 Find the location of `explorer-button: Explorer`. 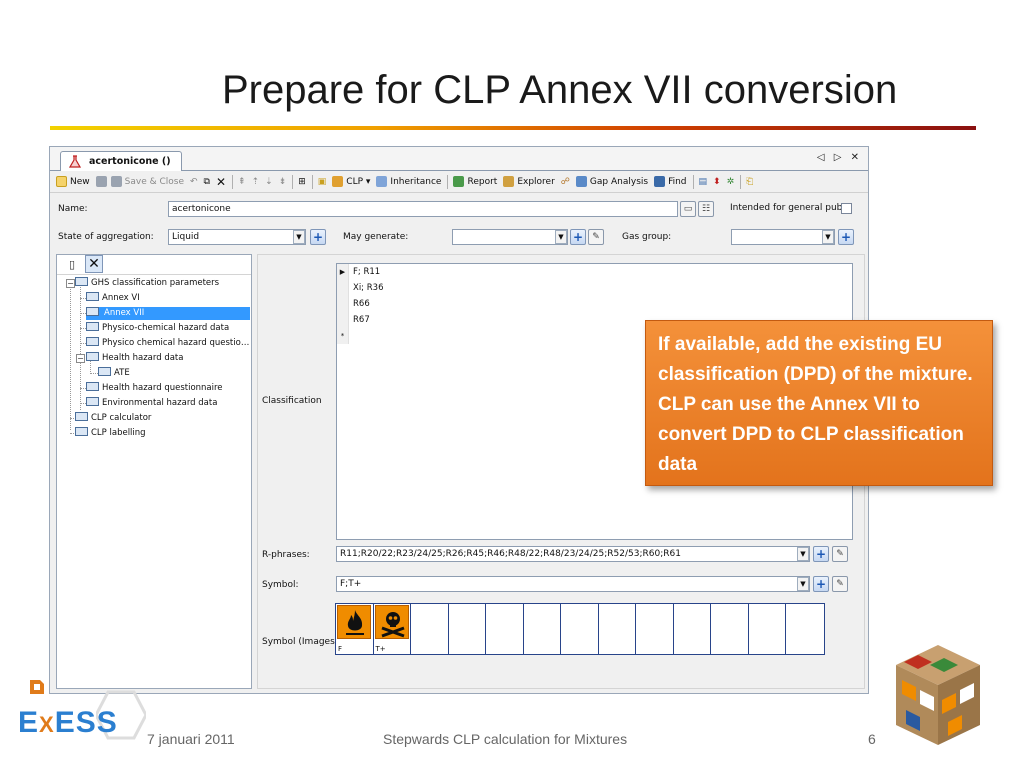

explorer-button: Explorer is located at coordinates (529, 181).